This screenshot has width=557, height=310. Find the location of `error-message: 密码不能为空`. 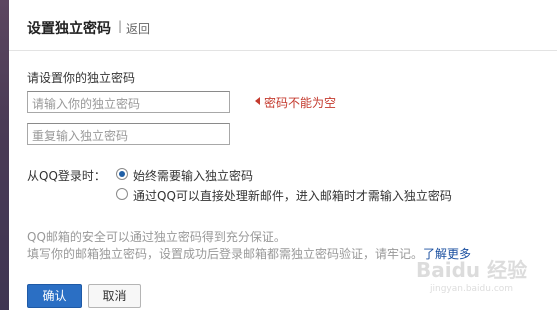

error-message: 密码不能为空 is located at coordinates (300, 103).